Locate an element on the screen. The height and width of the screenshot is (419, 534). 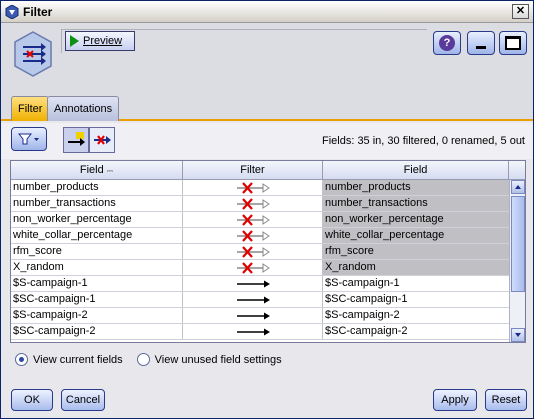
table-row: $S-campaign-2 $S-campaign-2 is located at coordinates (260, 316).